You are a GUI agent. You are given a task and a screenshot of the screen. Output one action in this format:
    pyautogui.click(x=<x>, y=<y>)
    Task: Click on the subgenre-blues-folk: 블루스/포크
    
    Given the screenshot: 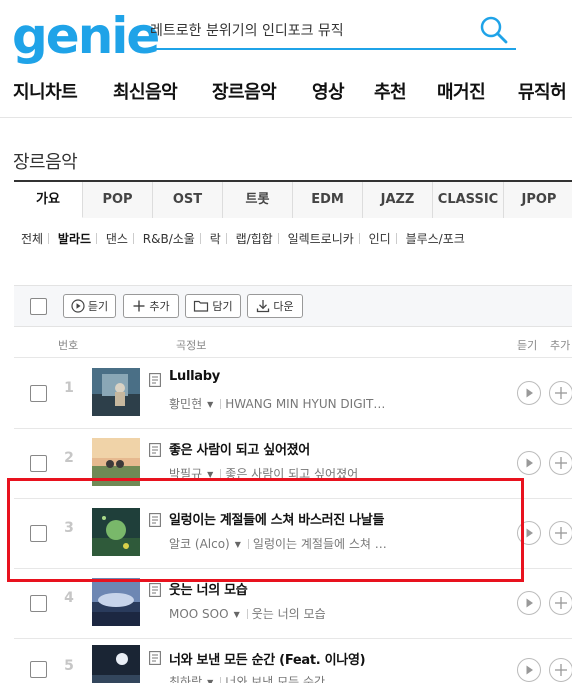 What is the action you would take?
    pyautogui.click(x=435, y=239)
    